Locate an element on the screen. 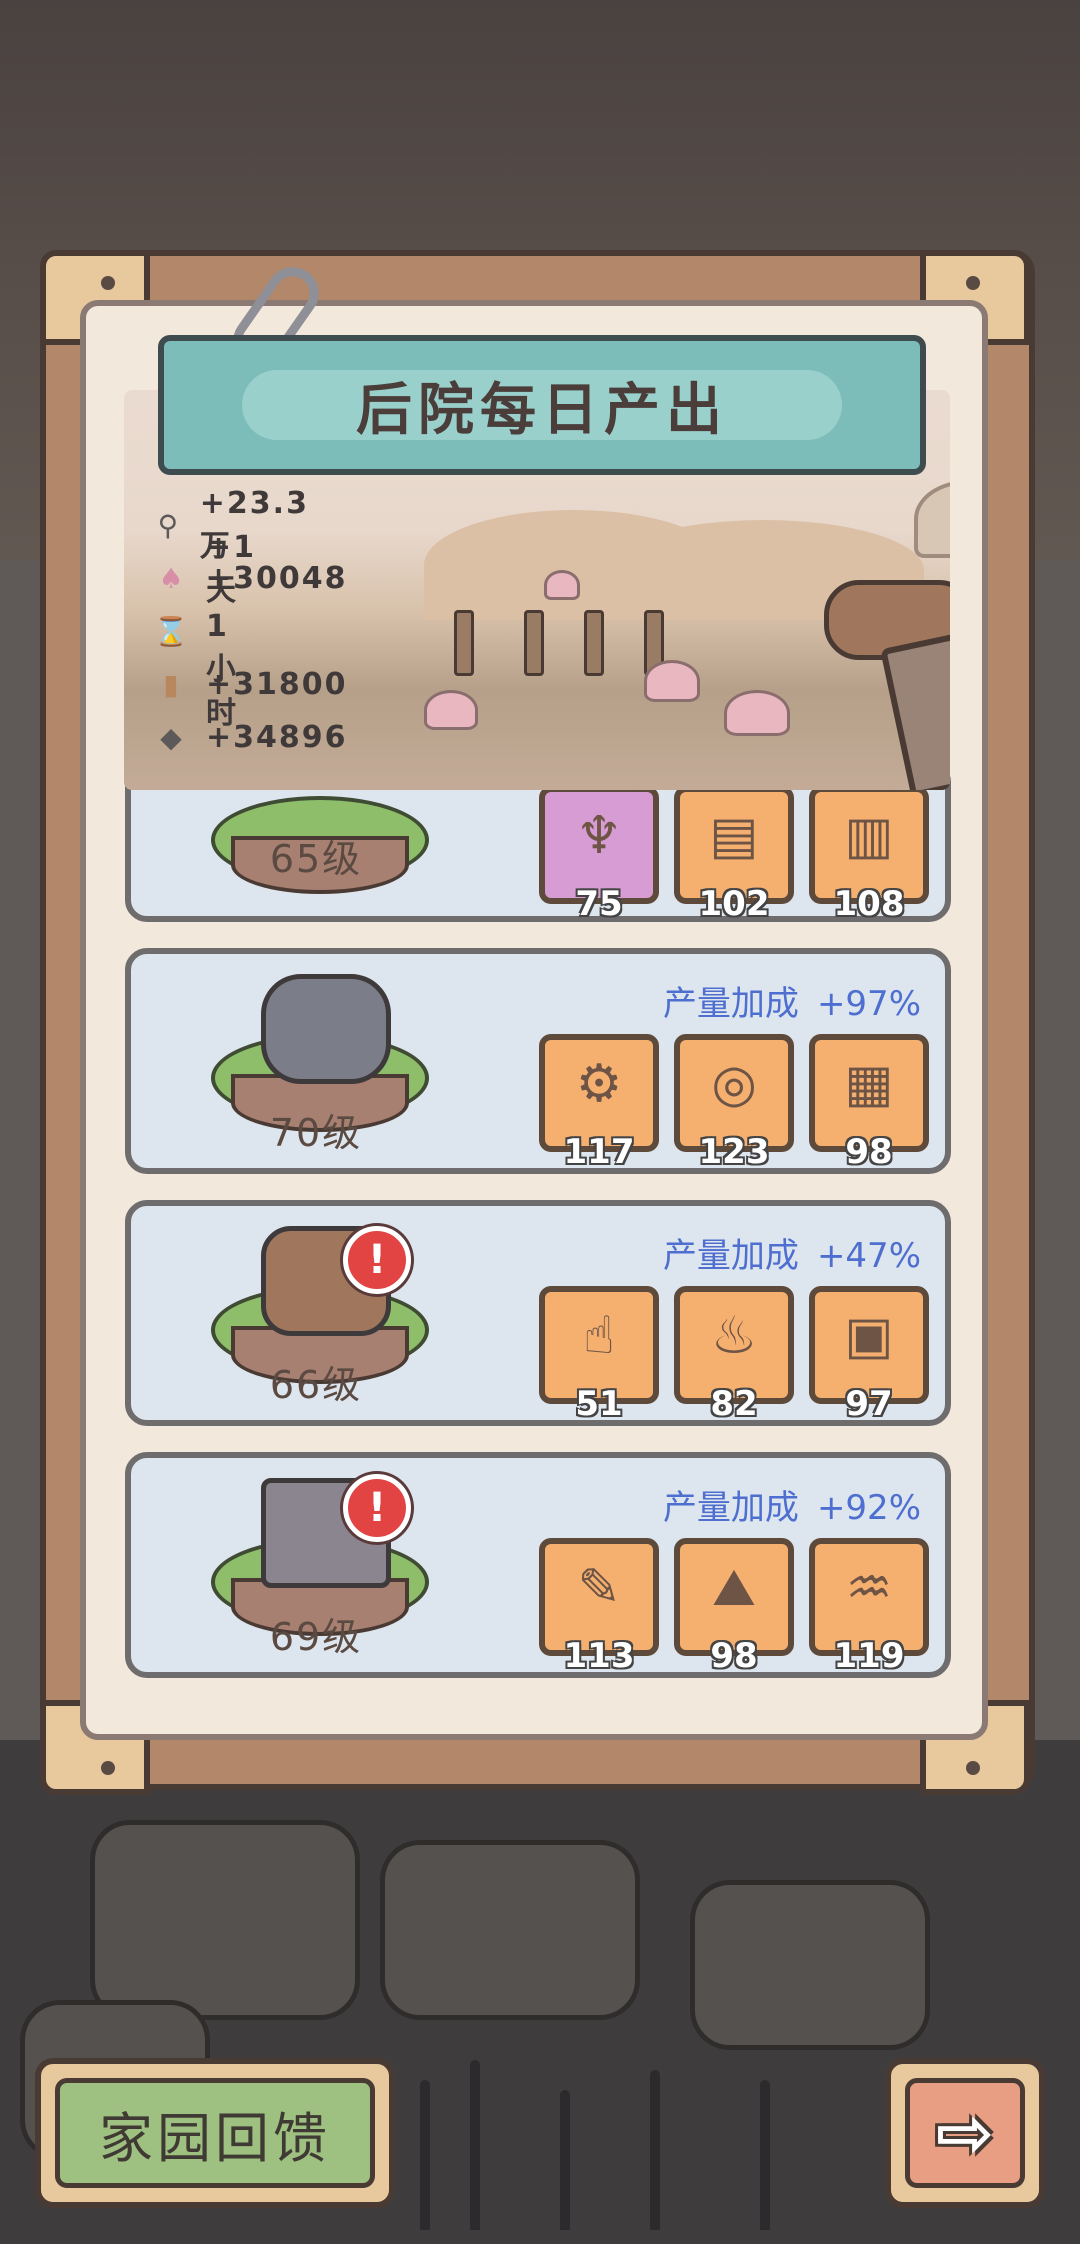 This screenshot has height=2244, width=1080. item-count: 82 is located at coordinates (734, 1404).